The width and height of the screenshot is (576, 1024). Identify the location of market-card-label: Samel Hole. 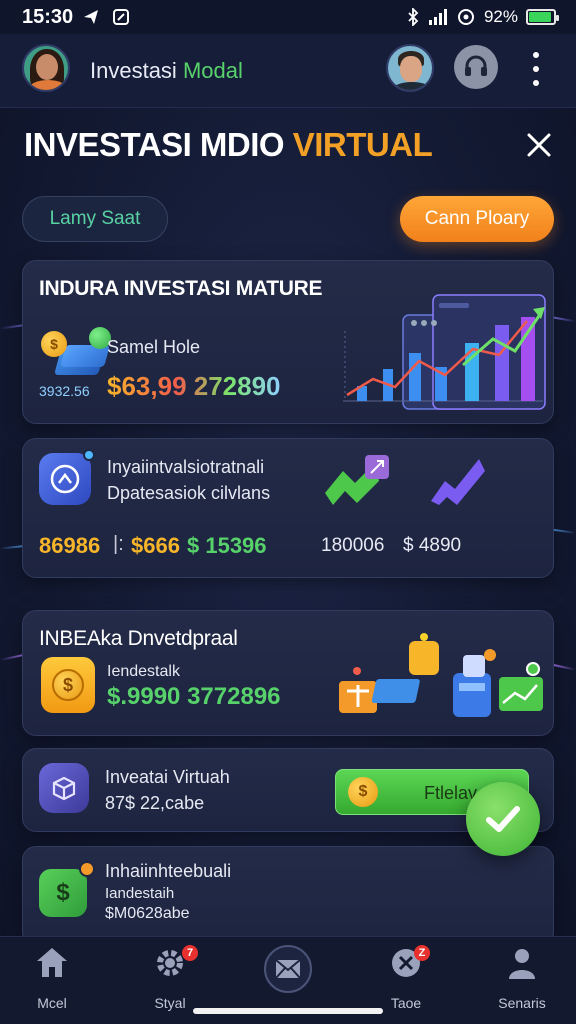
(154, 347).